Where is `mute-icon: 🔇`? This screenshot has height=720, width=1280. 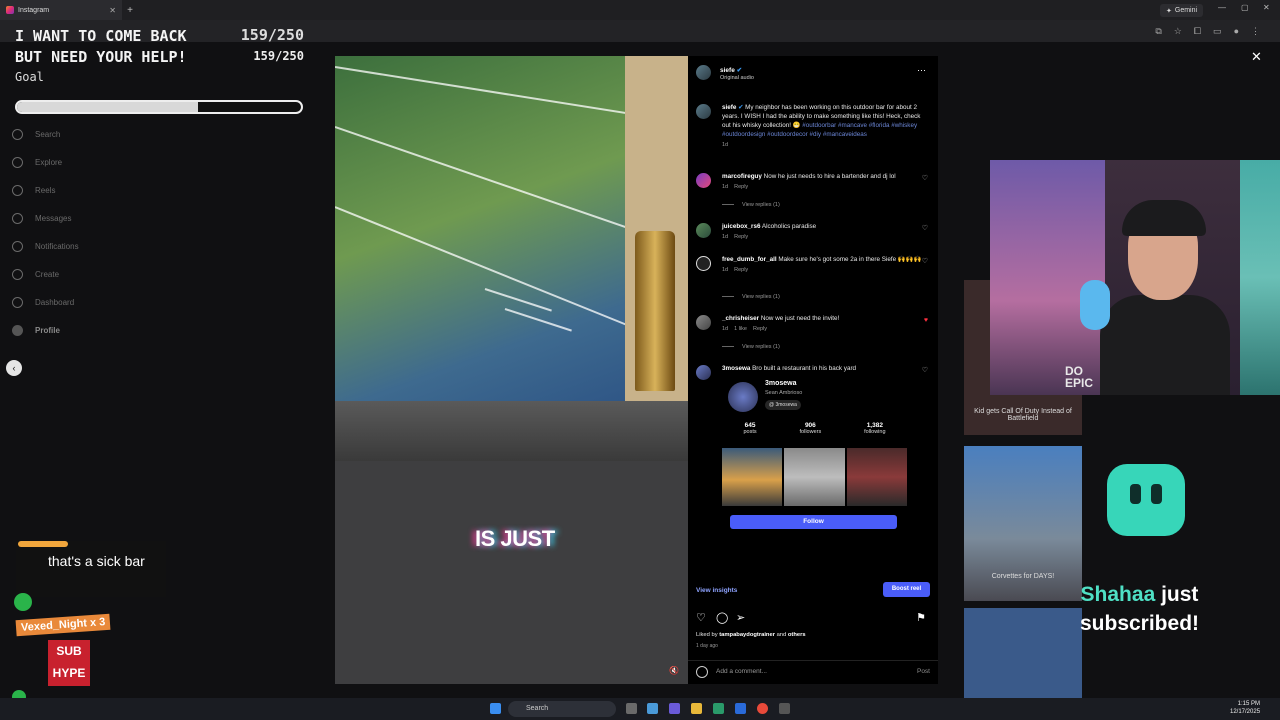 mute-icon: 🔇 is located at coordinates (674, 670).